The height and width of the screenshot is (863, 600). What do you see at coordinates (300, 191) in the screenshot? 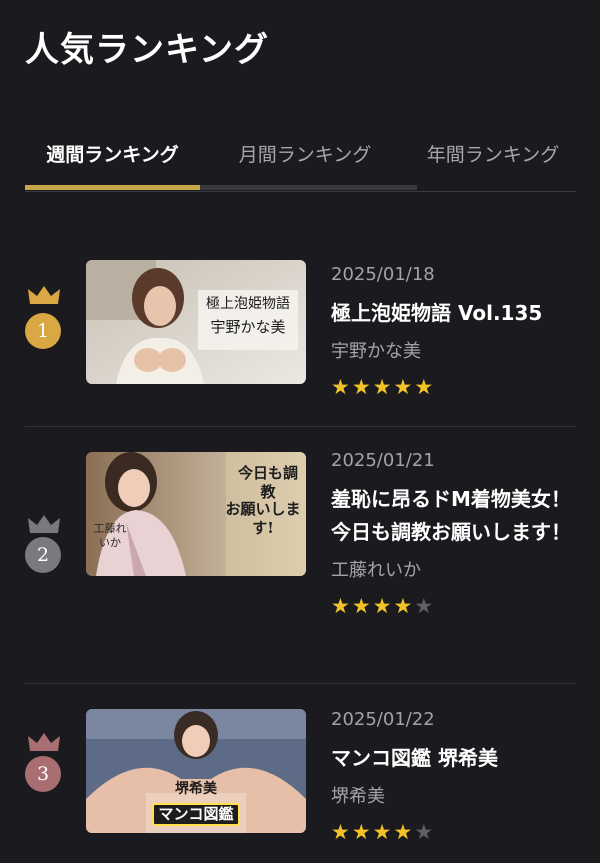
I see `tab-divider` at bounding box center [300, 191].